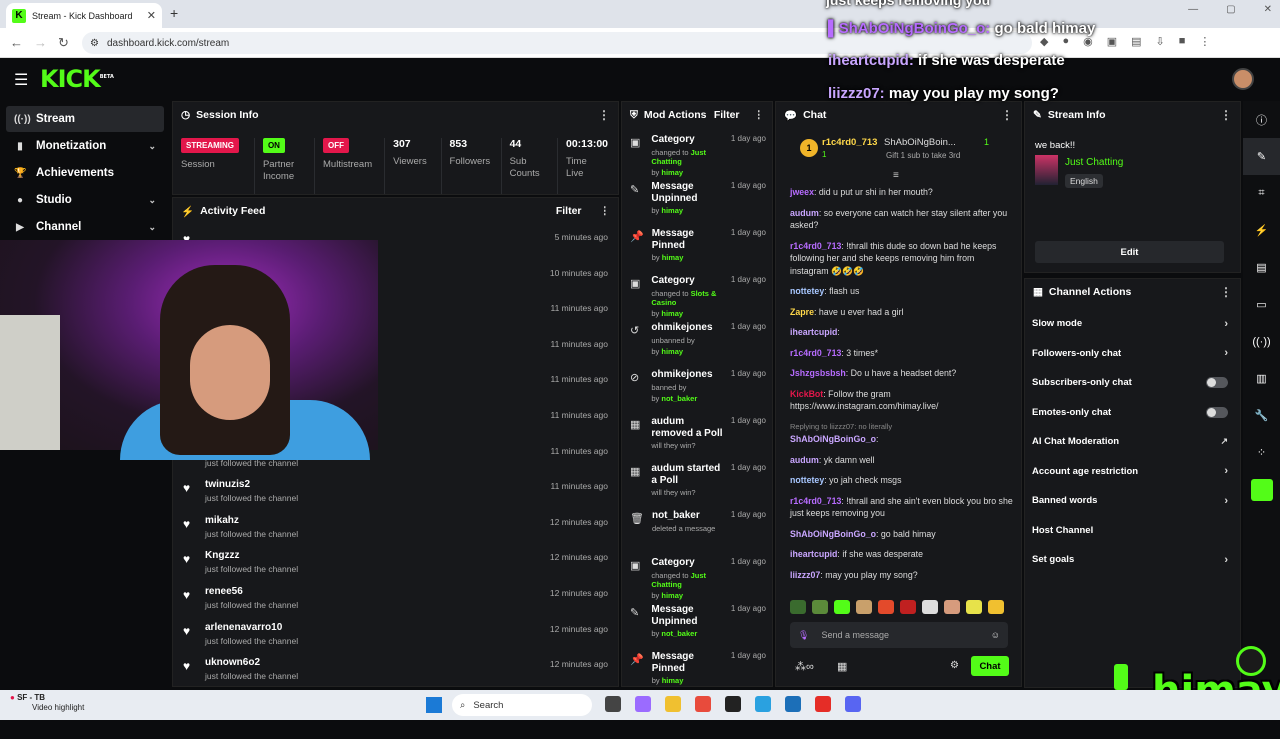 The height and width of the screenshot is (739, 1280). Describe the element at coordinates (990, 666) in the screenshot. I see `send-chat-button: Chat` at that location.